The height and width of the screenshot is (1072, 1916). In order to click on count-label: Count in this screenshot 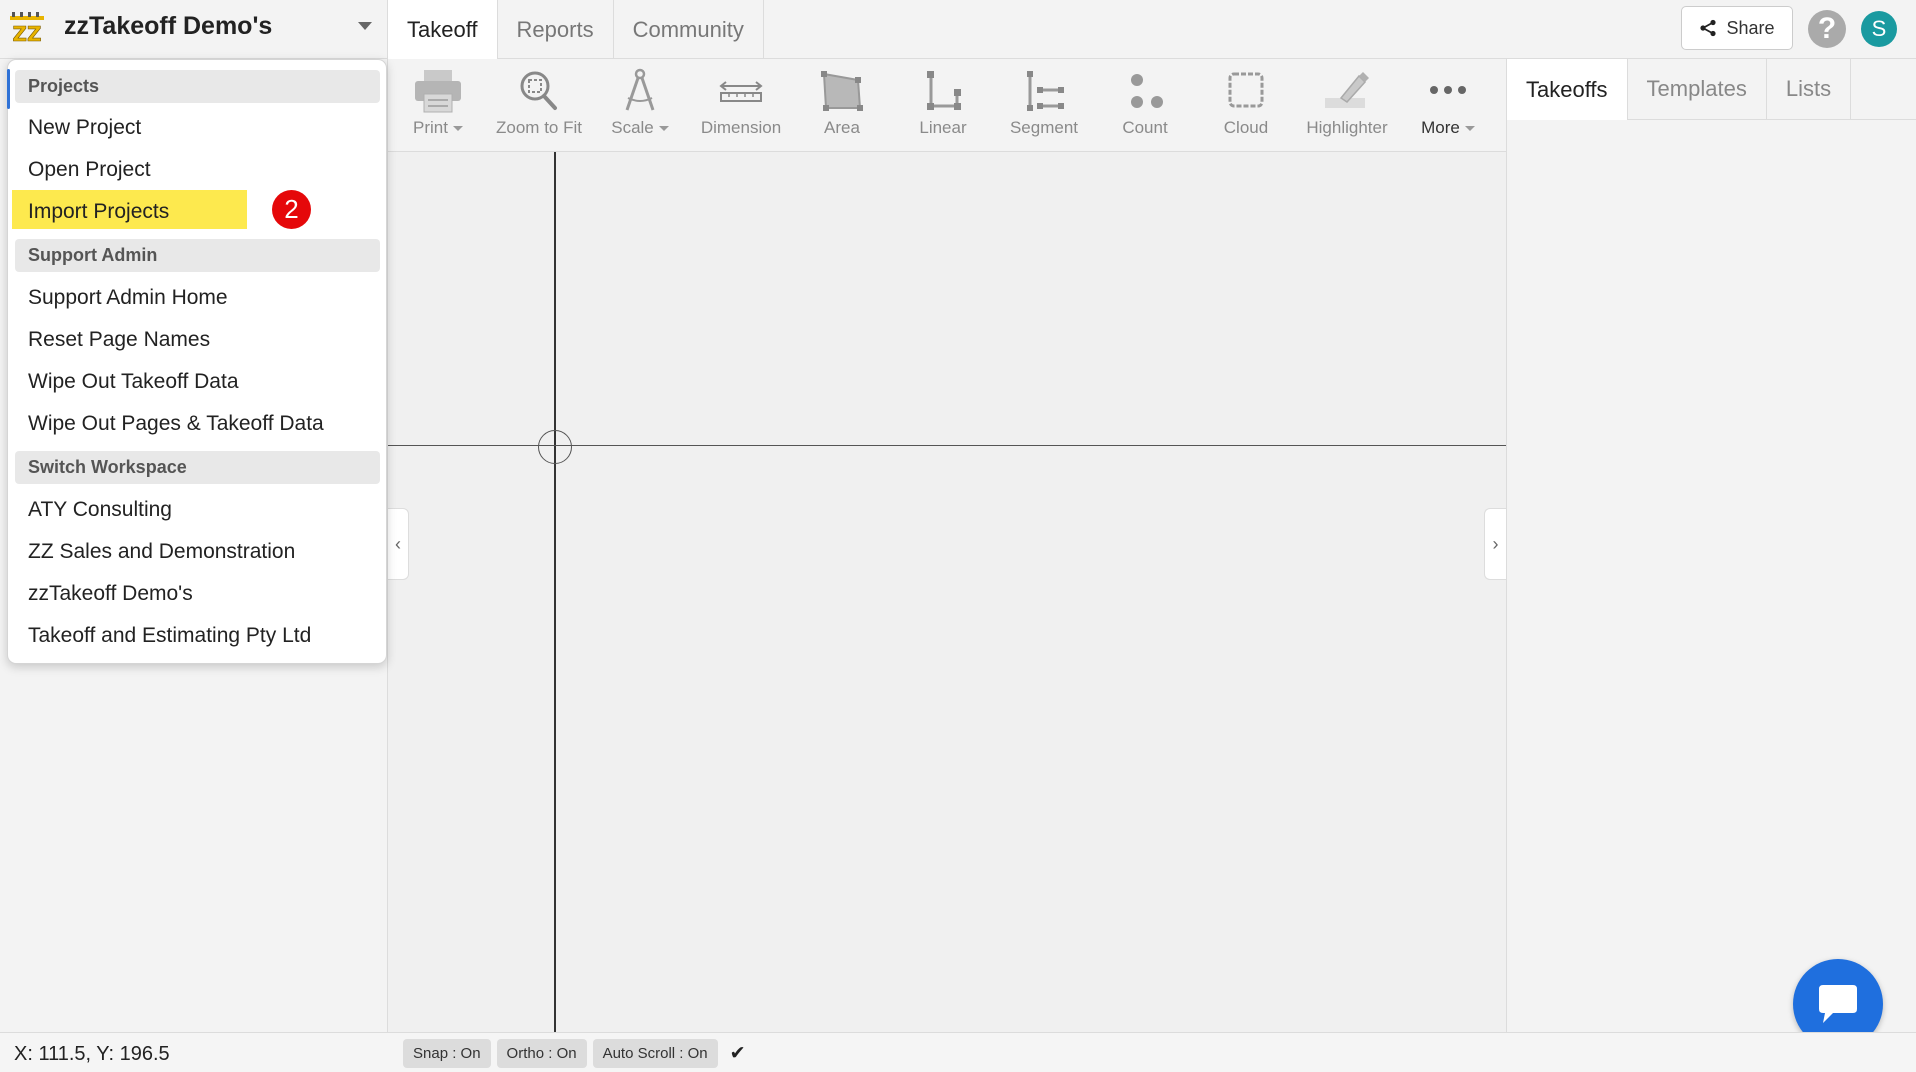, I will do `click(1145, 127)`.